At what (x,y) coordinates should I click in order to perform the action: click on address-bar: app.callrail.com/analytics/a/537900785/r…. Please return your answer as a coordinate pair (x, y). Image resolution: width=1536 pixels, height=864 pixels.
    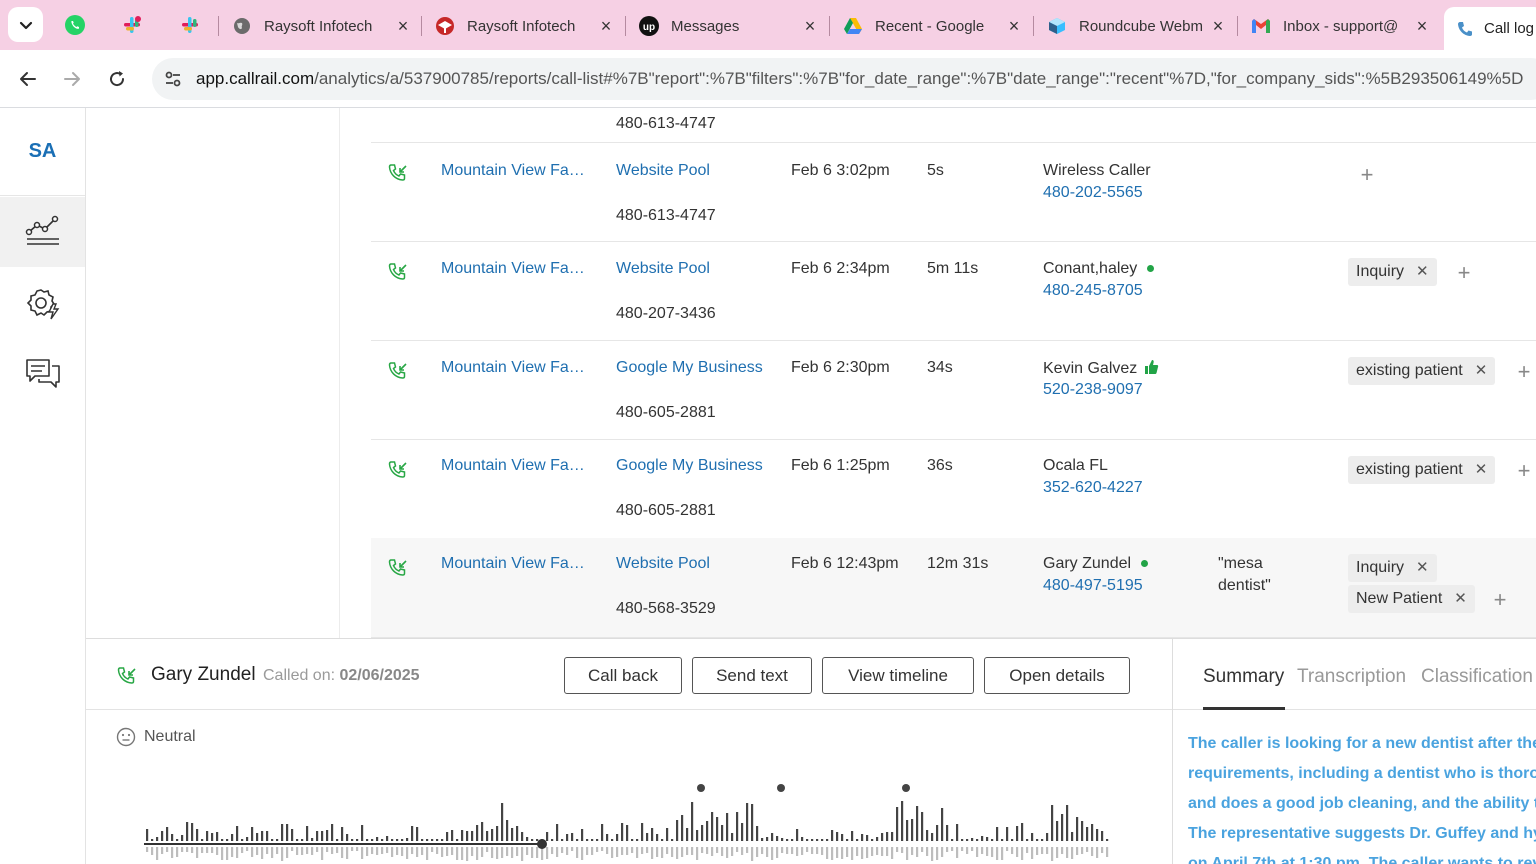
    Looking at the image, I should click on (844, 79).